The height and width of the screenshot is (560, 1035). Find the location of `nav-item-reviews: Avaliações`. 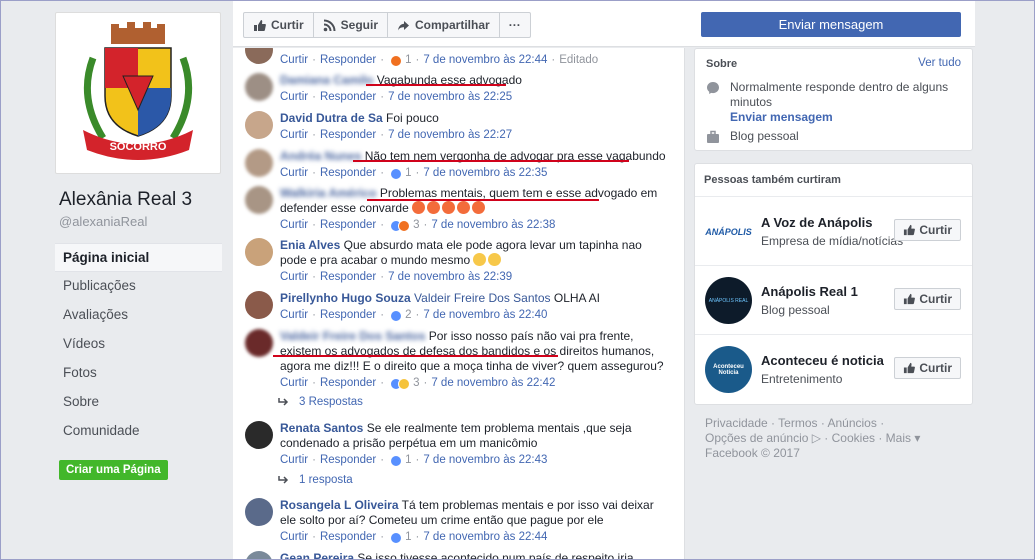

nav-item-reviews: Avaliações is located at coordinates (140, 315).